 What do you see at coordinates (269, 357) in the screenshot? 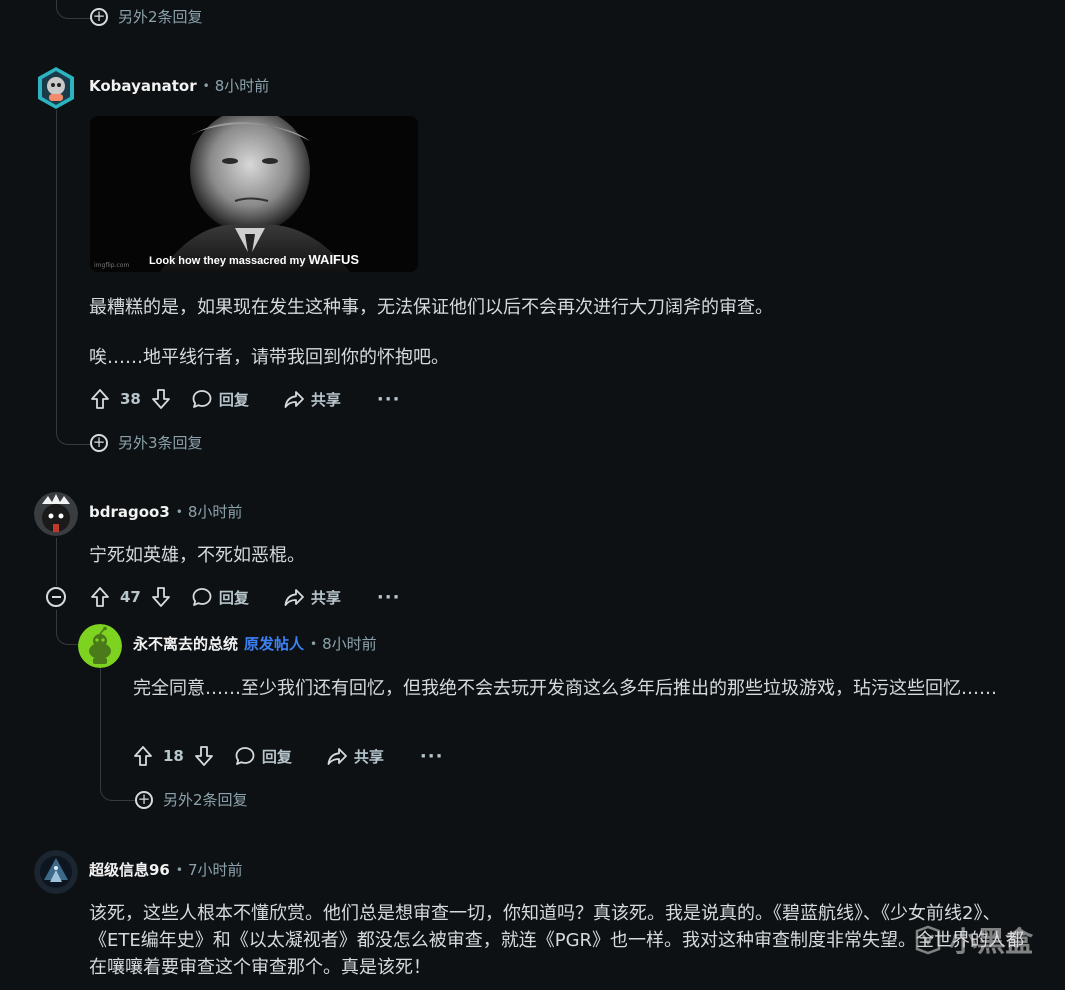
I see `comment-paragraph: 唉……地平线行者，请带我回到你的怀抱吧。` at bounding box center [269, 357].